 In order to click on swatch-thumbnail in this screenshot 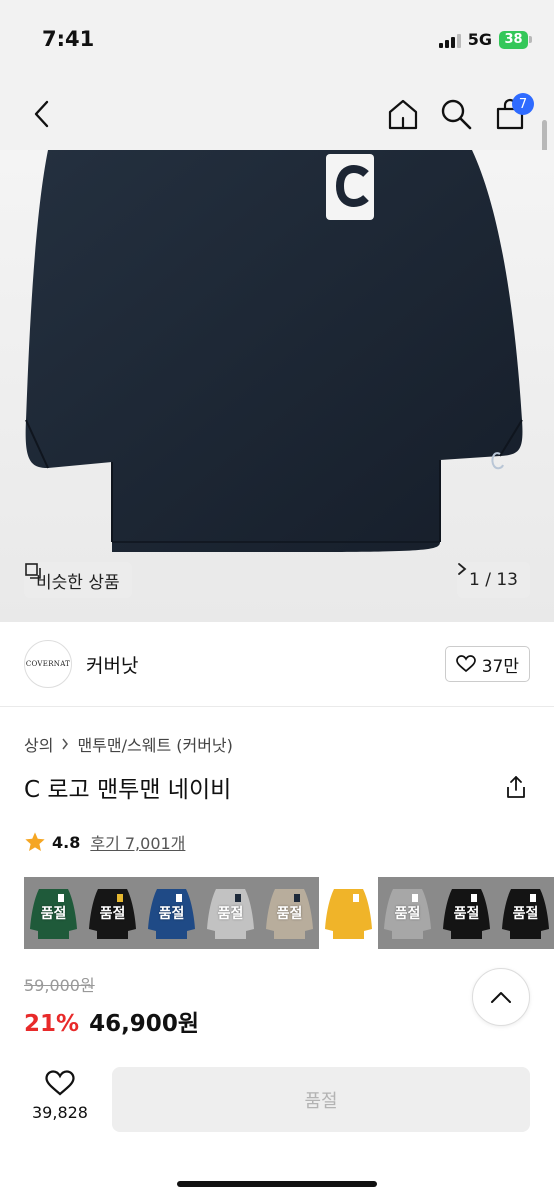, I will do `click(348, 914)`.